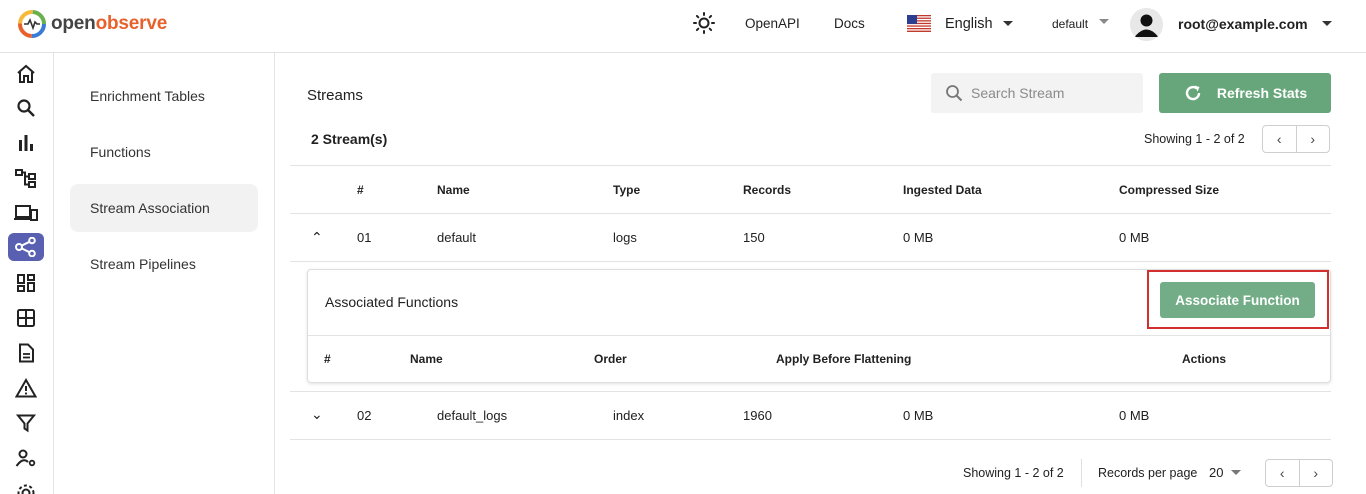 The image size is (1366, 494). Describe the element at coordinates (26, 318) in the screenshot. I see `grid-icon` at that location.